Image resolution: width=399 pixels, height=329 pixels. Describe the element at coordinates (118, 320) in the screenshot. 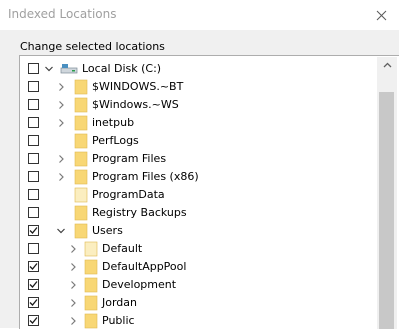

I see `tree-item-label: Public` at that location.